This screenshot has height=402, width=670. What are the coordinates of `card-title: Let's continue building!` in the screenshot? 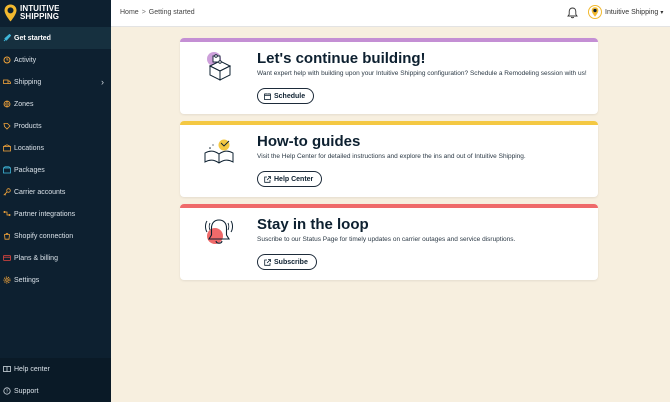 It's located at (341, 58).